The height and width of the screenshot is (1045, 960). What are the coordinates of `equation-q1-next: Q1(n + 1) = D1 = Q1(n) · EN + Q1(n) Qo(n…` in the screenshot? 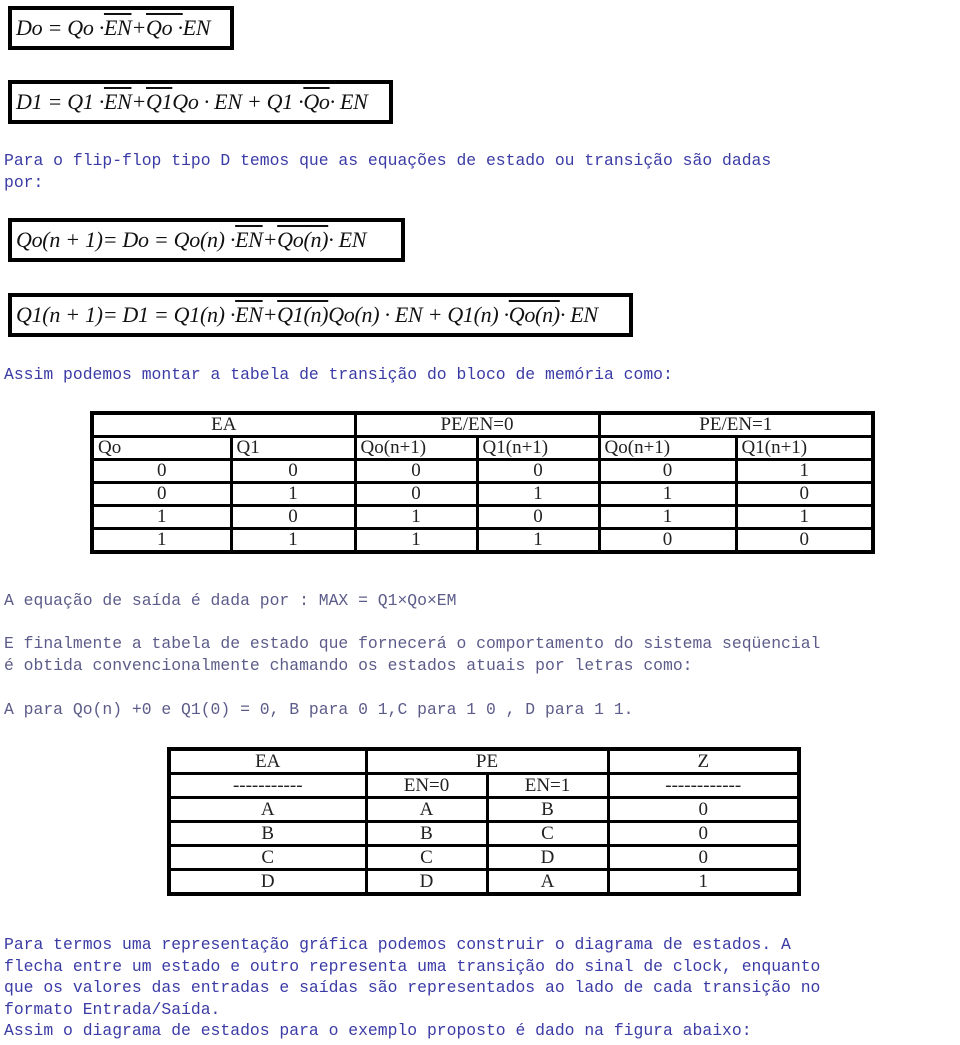 It's located at (320, 315).